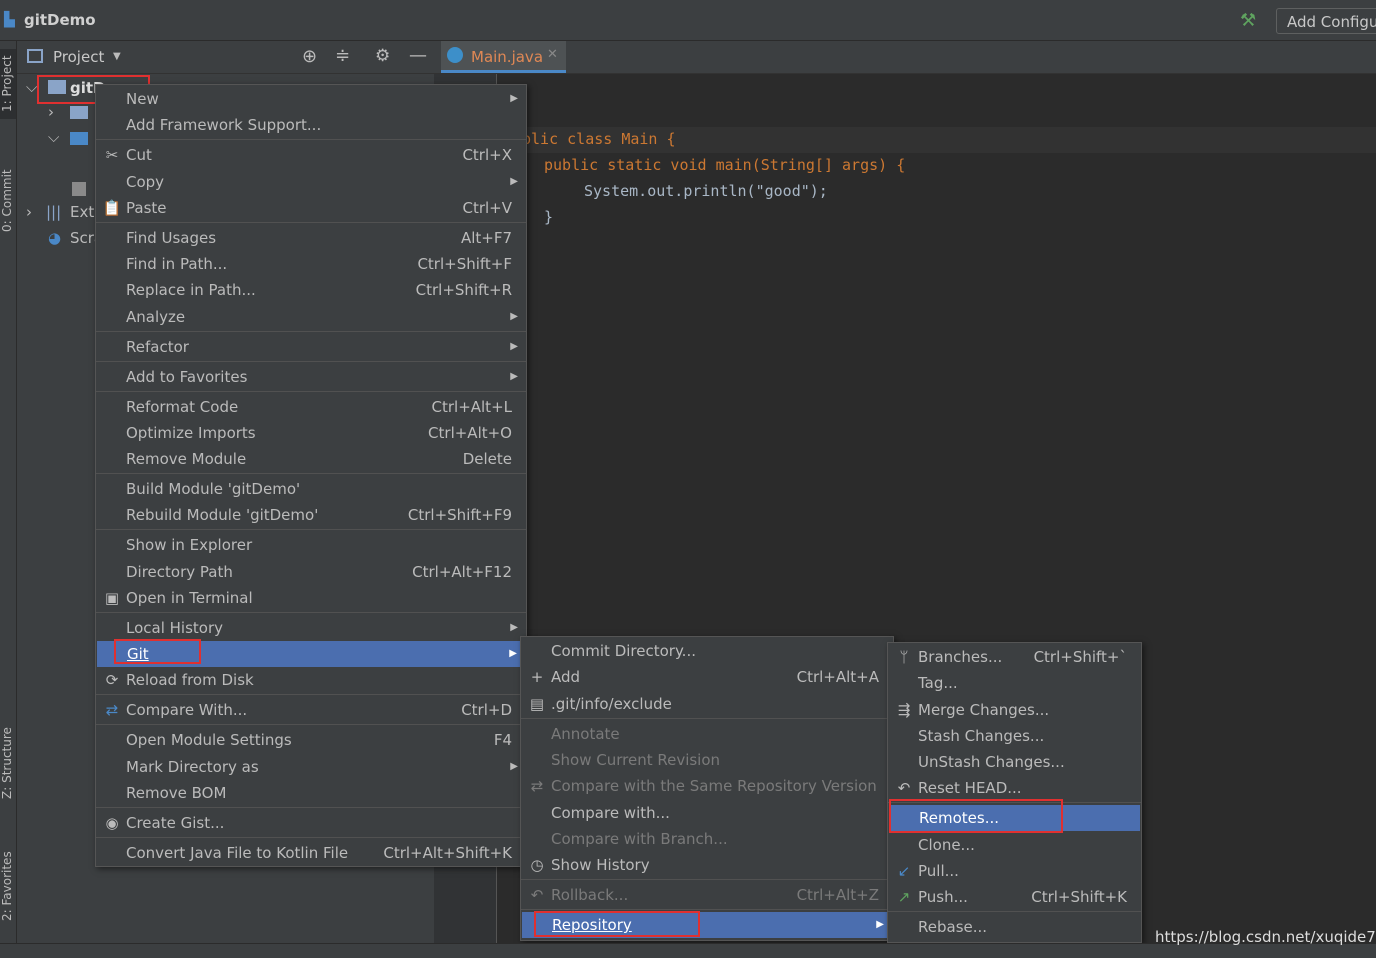 This screenshot has width=1376, height=958. What do you see at coordinates (311, 680) in the screenshot?
I see `menu-item-reload-from-disk: ⟳ Reload from Disk` at bounding box center [311, 680].